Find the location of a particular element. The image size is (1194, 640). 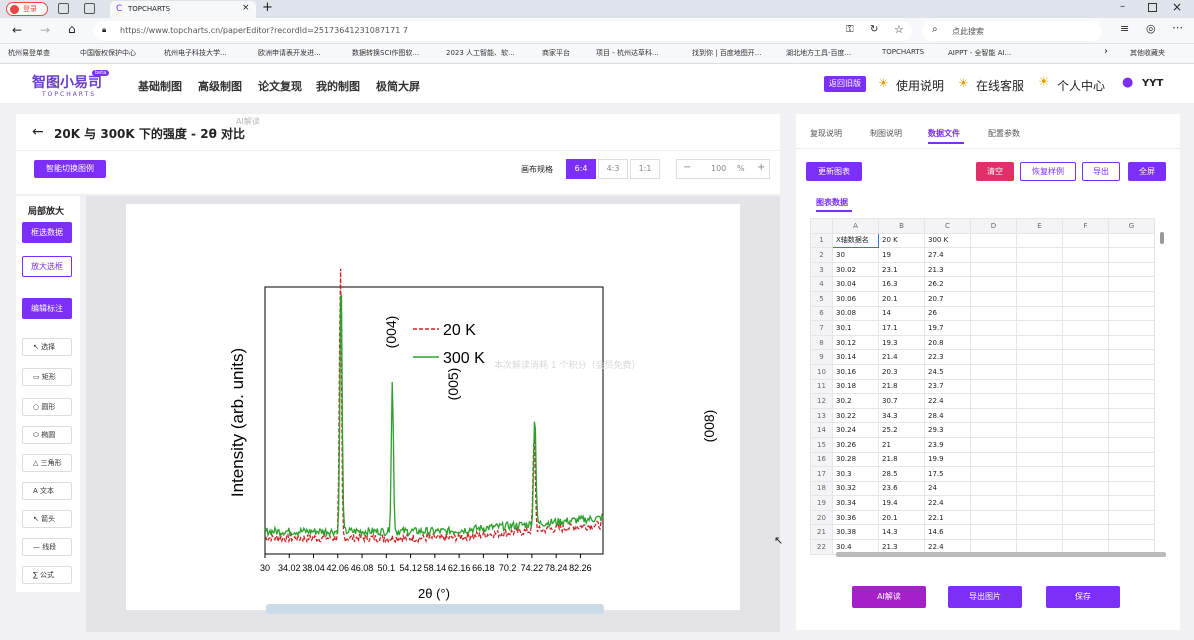

profile-icon: ◎ is located at coordinates (1151, 28).